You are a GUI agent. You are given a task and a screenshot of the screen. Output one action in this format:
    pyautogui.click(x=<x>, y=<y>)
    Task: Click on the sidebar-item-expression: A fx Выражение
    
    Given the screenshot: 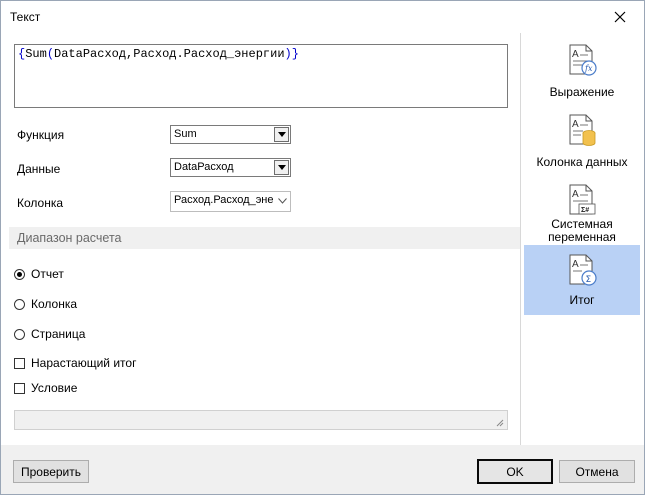 What is the action you would take?
    pyautogui.click(x=582, y=72)
    